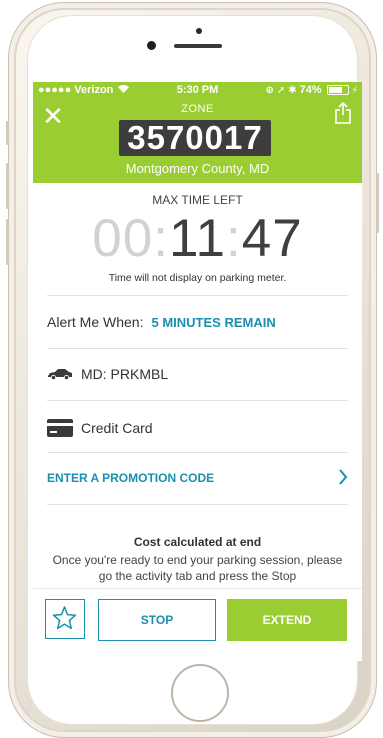 The image size is (383, 738). Describe the element at coordinates (272, 238) in the screenshot. I see `timer-seconds: 47` at that location.